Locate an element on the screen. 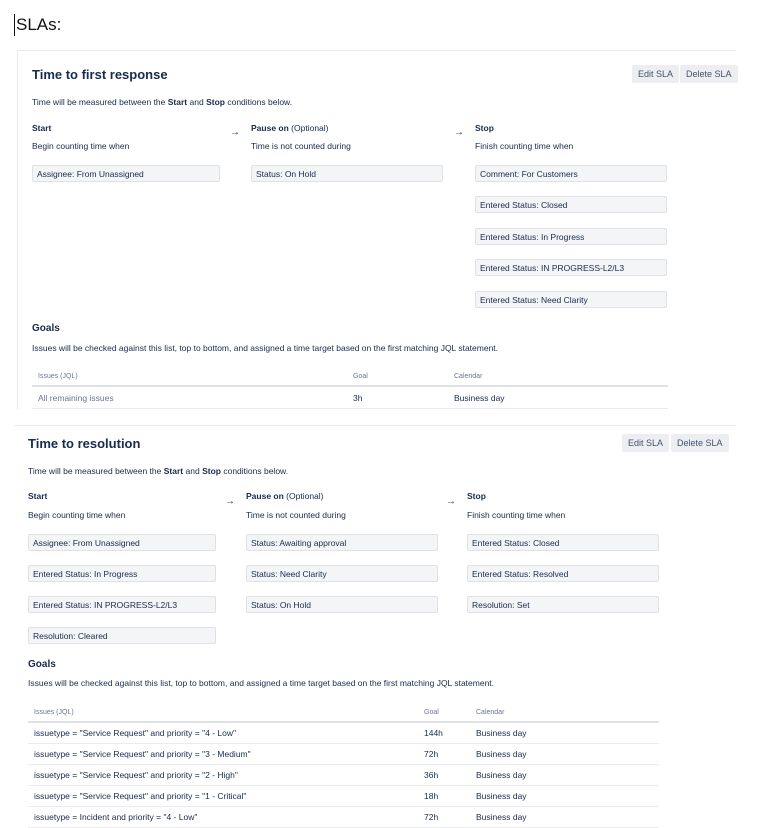  cell-goal: 144h is located at coordinates (433, 733).